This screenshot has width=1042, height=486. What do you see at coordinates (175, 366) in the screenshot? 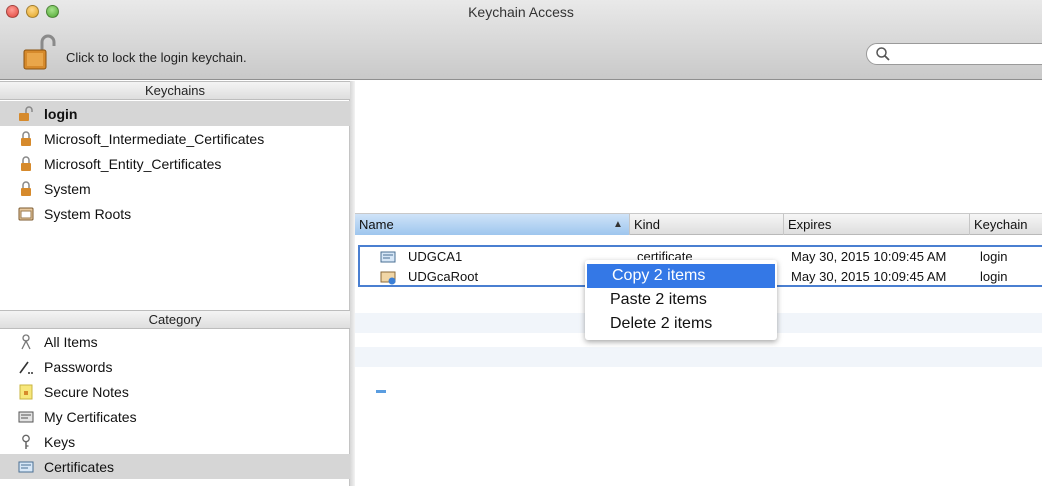
I see `category-item-passwords: Passwords` at bounding box center [175, 366].